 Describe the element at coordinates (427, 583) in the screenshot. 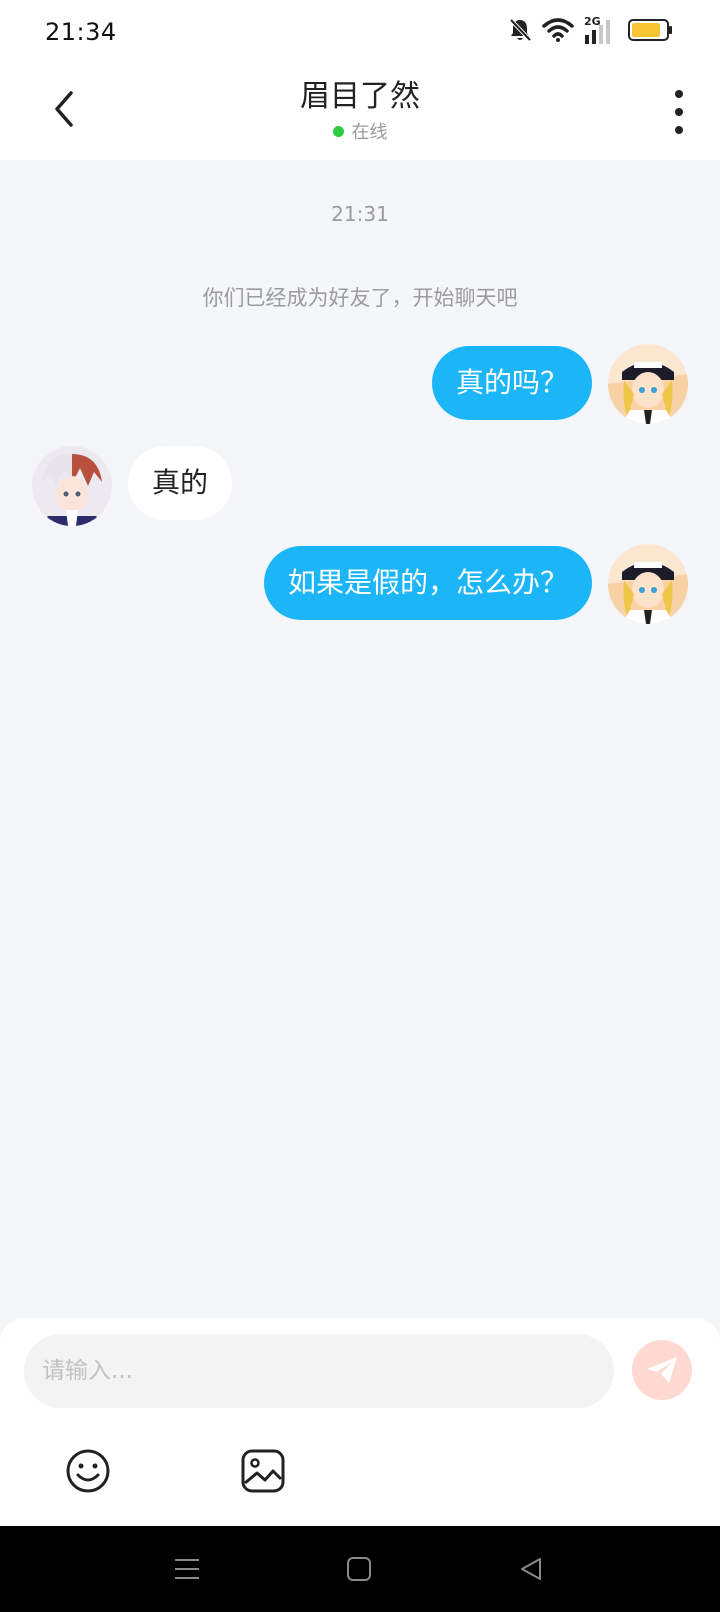

I see `message-bubble-sent: 如果是假的，怎么办？` at that location.